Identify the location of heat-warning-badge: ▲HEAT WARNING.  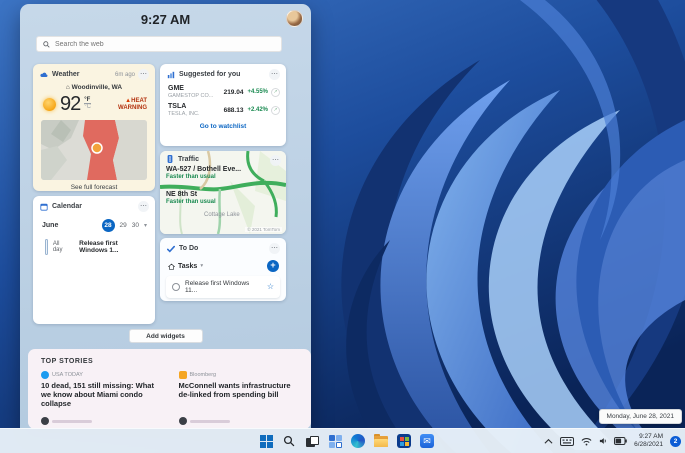
(132, 104).